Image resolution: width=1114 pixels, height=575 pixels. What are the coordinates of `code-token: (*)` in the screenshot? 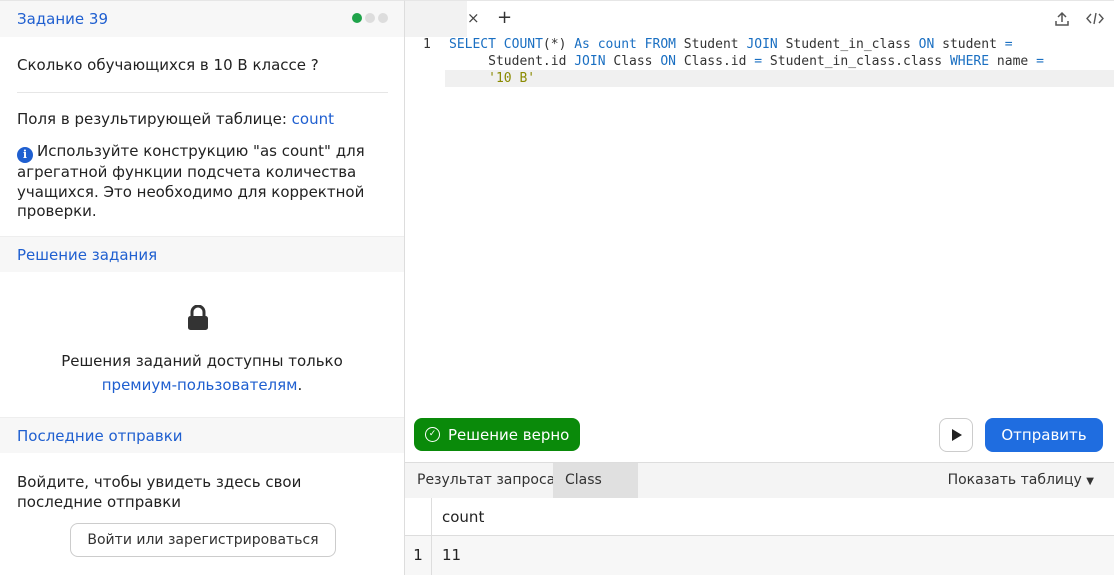 It's located at (558, 44).